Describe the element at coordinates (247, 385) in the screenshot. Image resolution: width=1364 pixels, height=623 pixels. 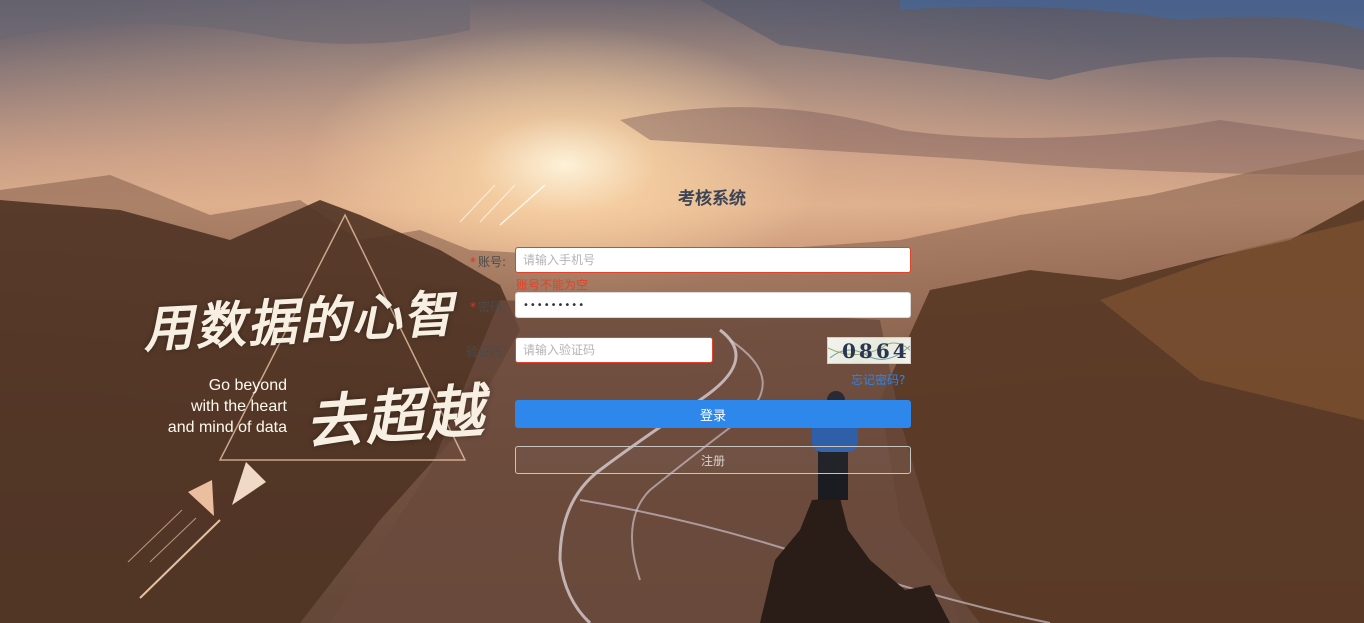
I see `slogan-line-1: Go beyond` at that location.